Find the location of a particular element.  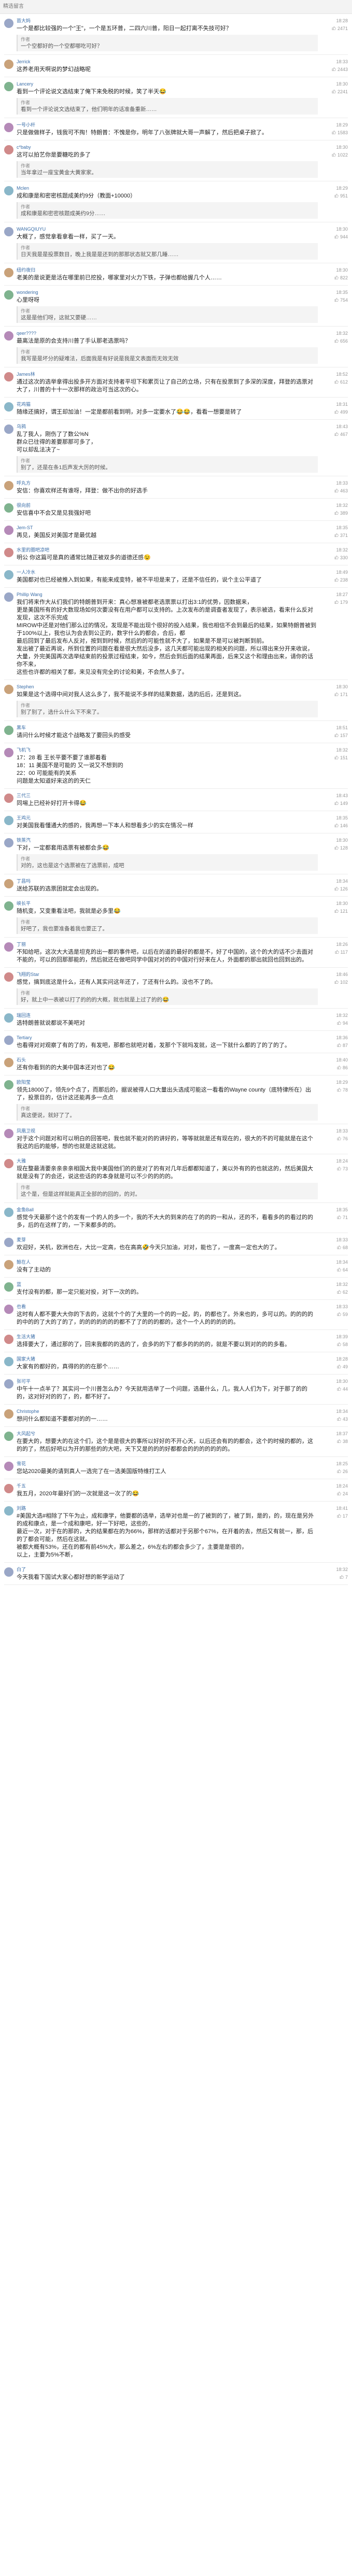

commenter-name: 三代三 is located at coordinates (168, 795).